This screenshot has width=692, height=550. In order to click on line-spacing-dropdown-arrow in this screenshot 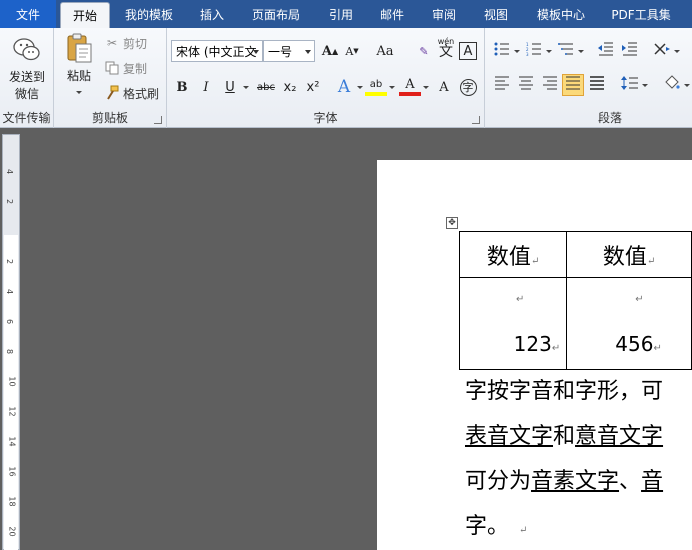, I will do `click(645, 85)`.